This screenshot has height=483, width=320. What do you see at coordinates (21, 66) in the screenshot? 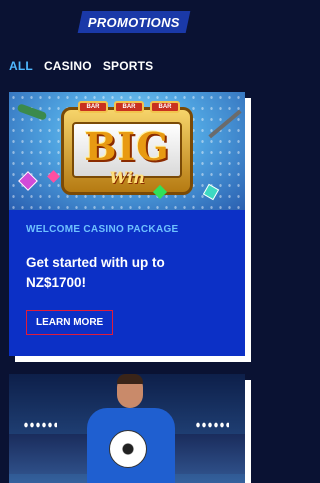
I see `tab-all: ALL` at bounding box center [21, 66].